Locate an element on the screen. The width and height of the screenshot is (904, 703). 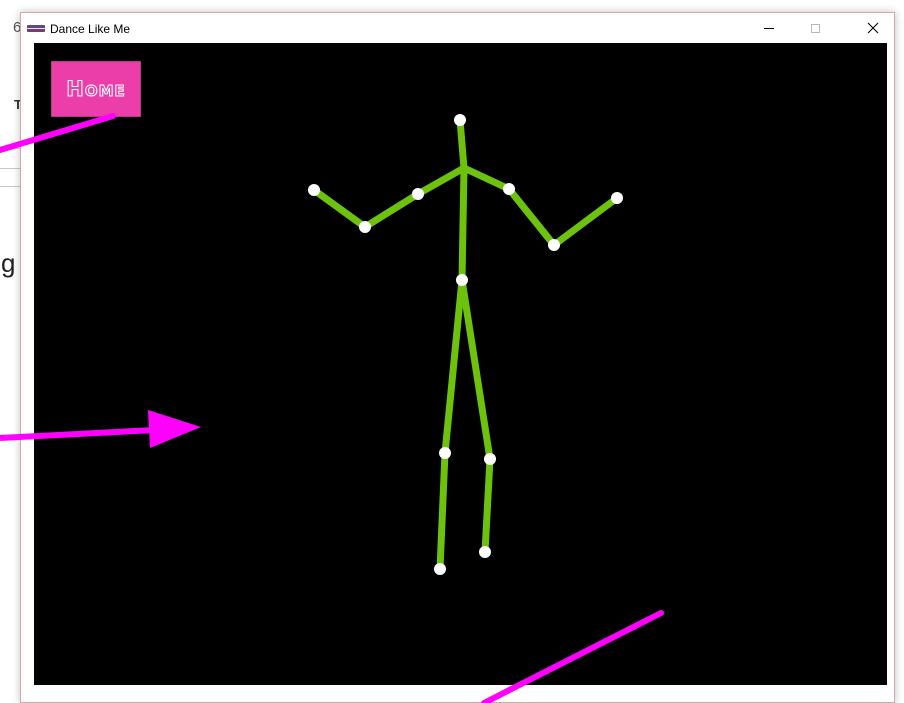
minimize-icon is located at coordinates (769, 28).